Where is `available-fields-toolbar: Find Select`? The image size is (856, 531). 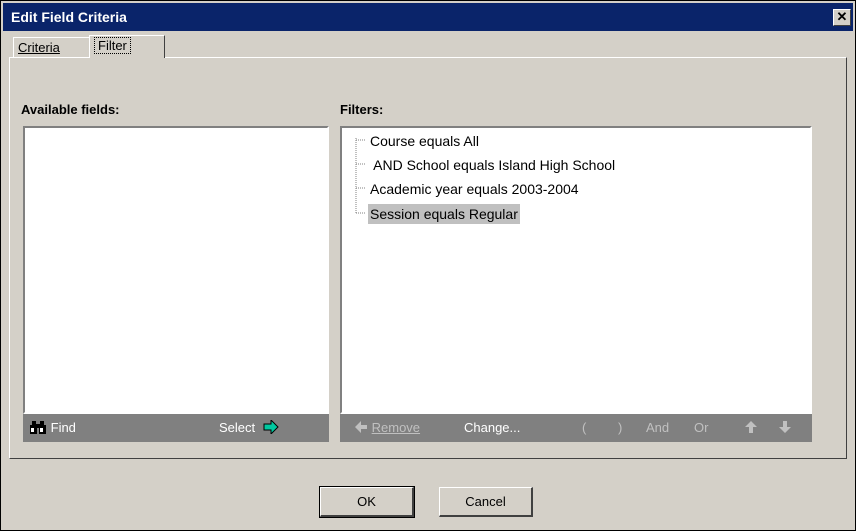 available-fields-toolbar: Find Select is located at coordinates (176, 428).